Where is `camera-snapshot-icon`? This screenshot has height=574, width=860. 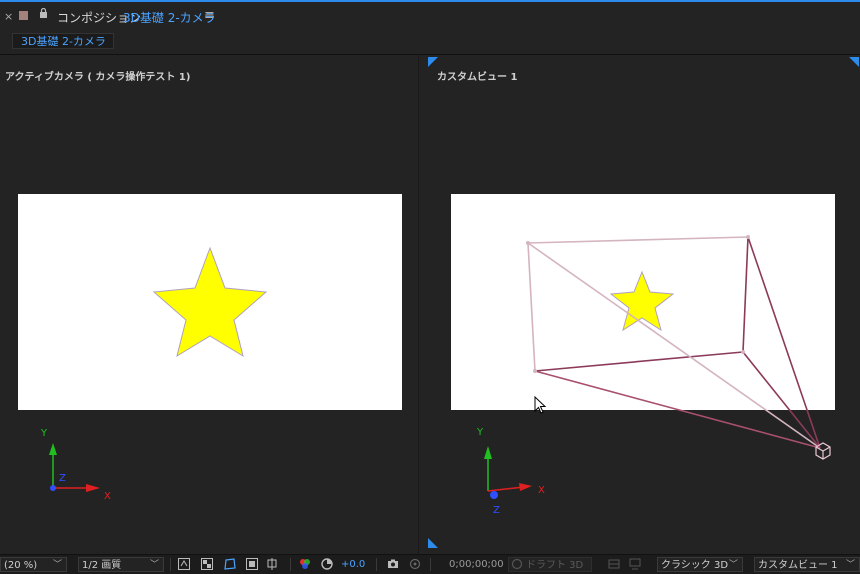 camera-snapshot-icon is located at coordinates (393, 564).